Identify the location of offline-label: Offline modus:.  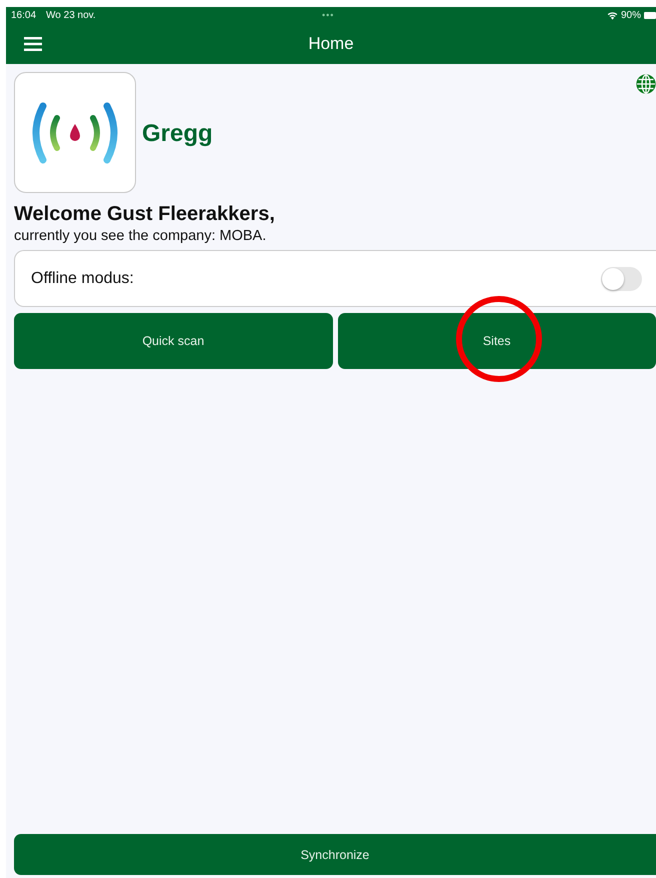
(82, 279).